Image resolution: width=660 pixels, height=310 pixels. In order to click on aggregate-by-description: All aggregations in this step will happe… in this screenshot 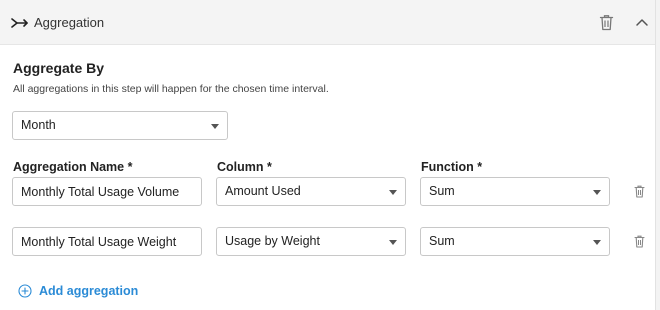, I will do `click(171, 89)`.